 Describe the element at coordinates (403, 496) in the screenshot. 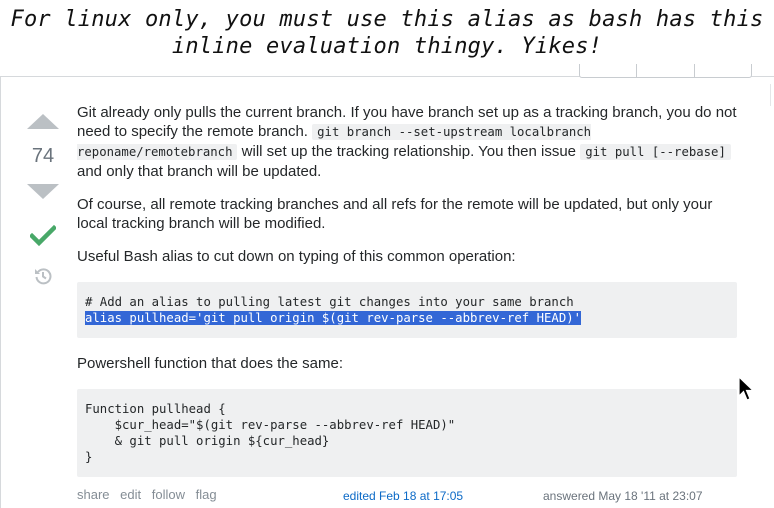

I see `edited-timestamp-link: edited Feb 18 at 17:05` at that location.